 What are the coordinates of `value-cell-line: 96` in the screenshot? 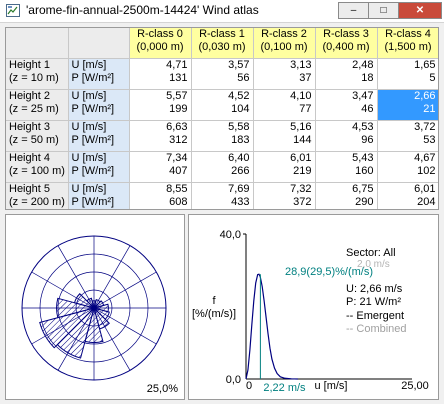 It's located at (367, 140).